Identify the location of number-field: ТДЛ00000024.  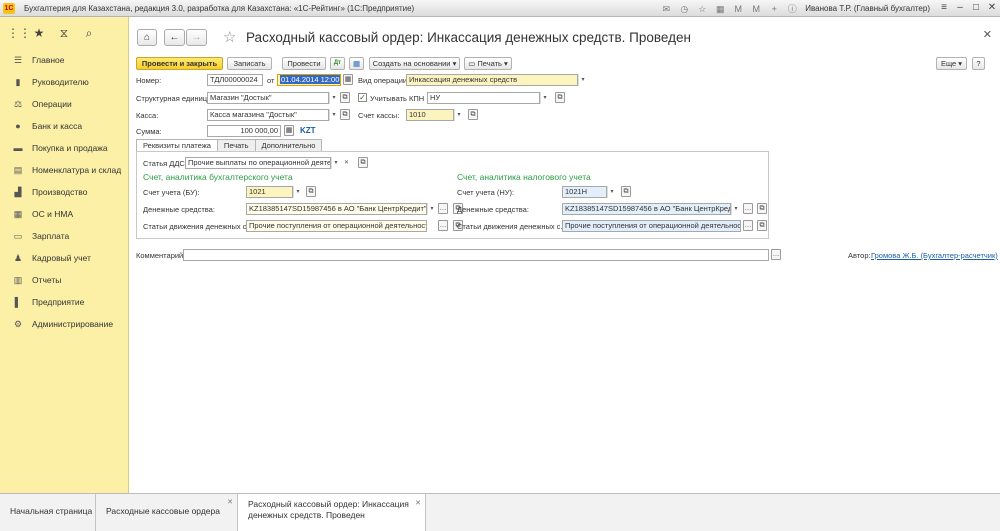
(235, 80).